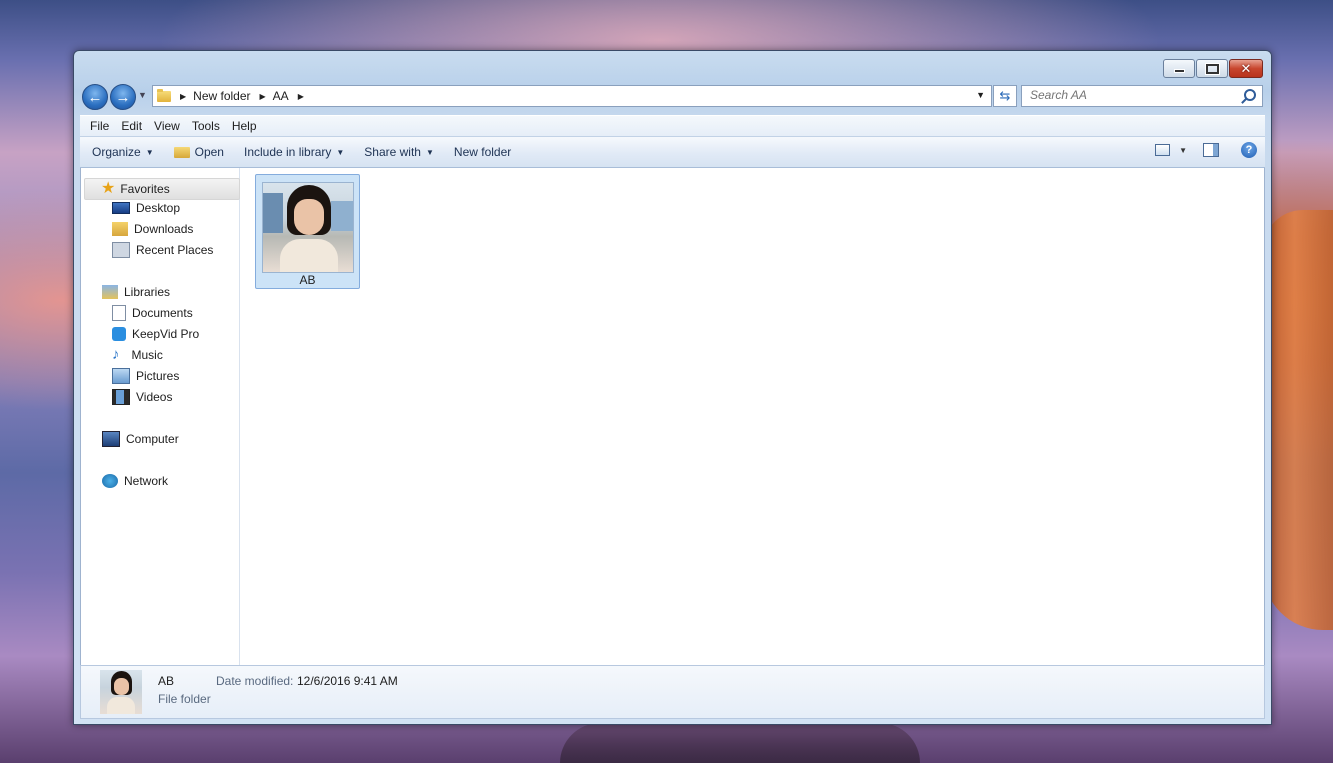  Describe the element at coordinates (1163, 150) in the screenshot. I see `change-view-icon` at that location.